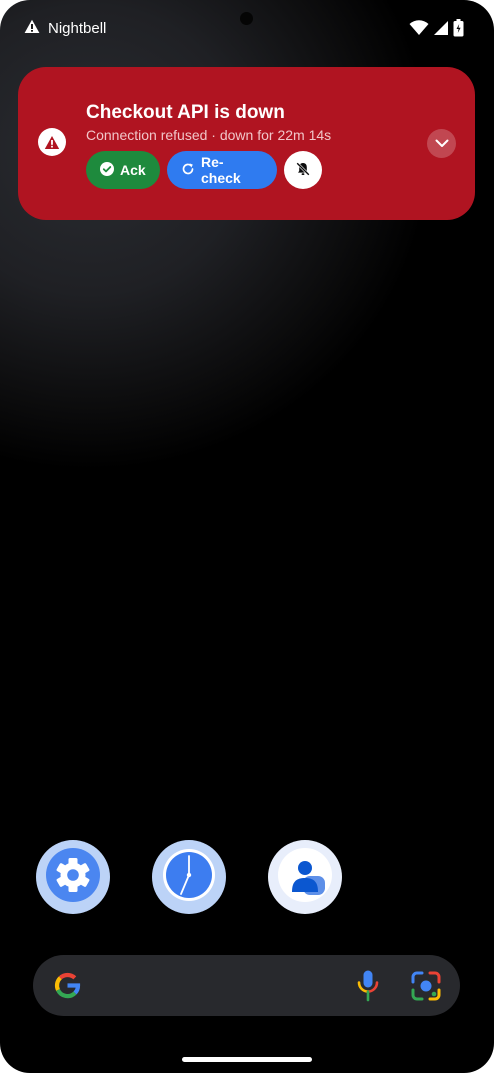  What do you see at coordinates (426, 988) in the screenshot?
I see `lens-icon` at bounding box center [426, 988].